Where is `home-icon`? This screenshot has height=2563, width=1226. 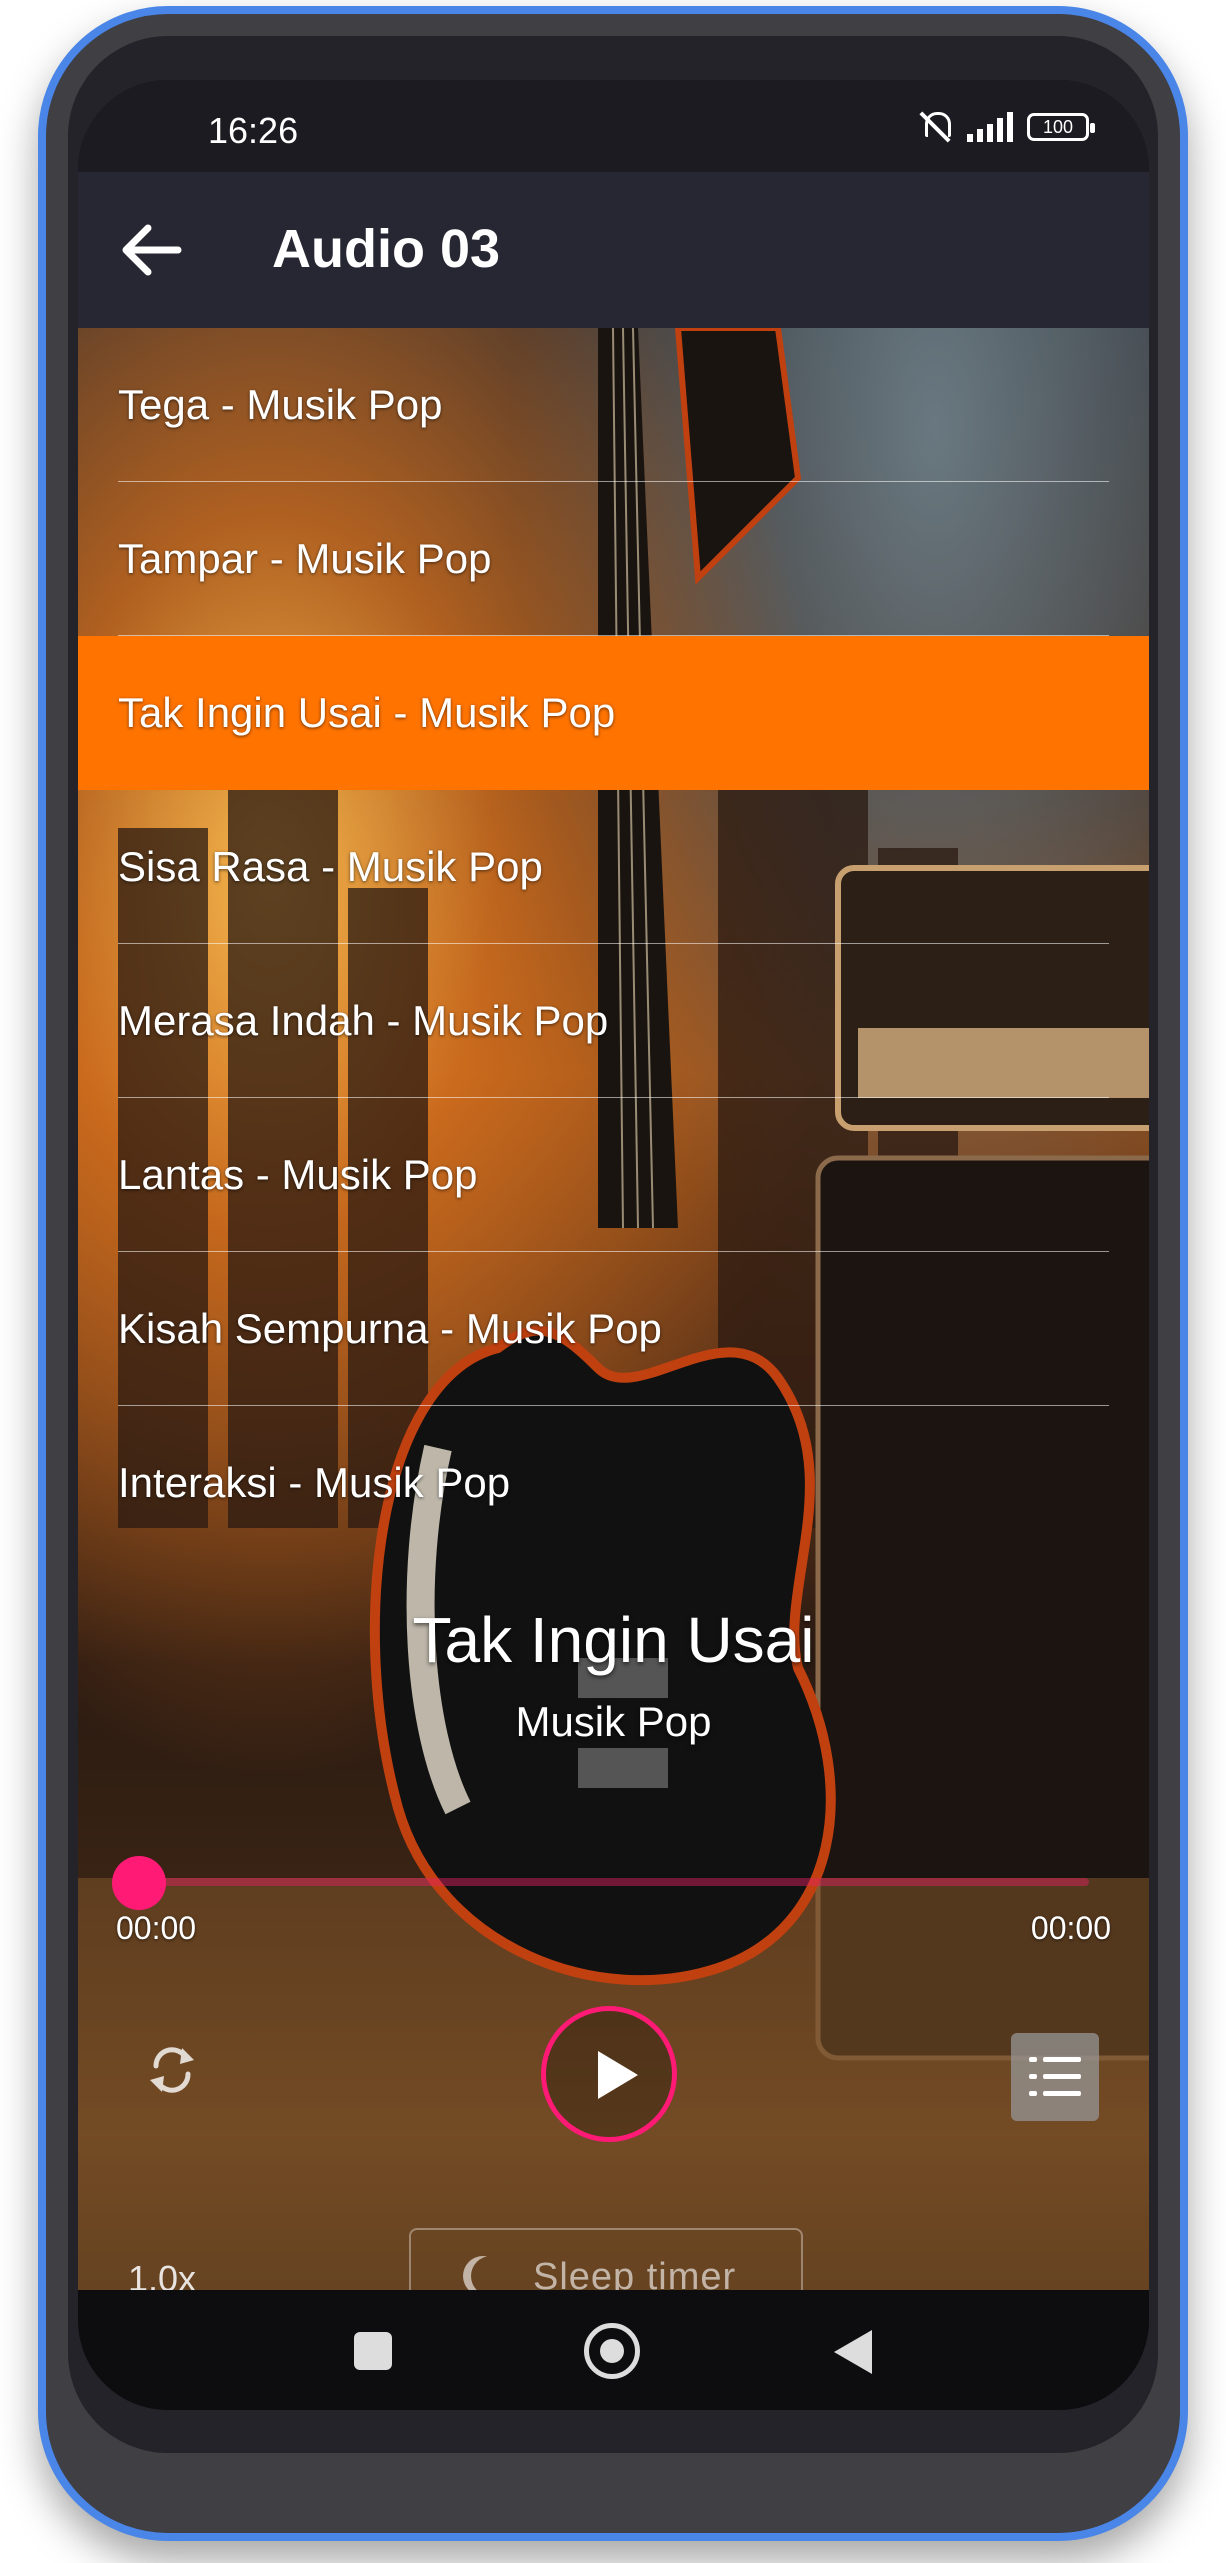 home-icon is located at coordinates (612, 2351).